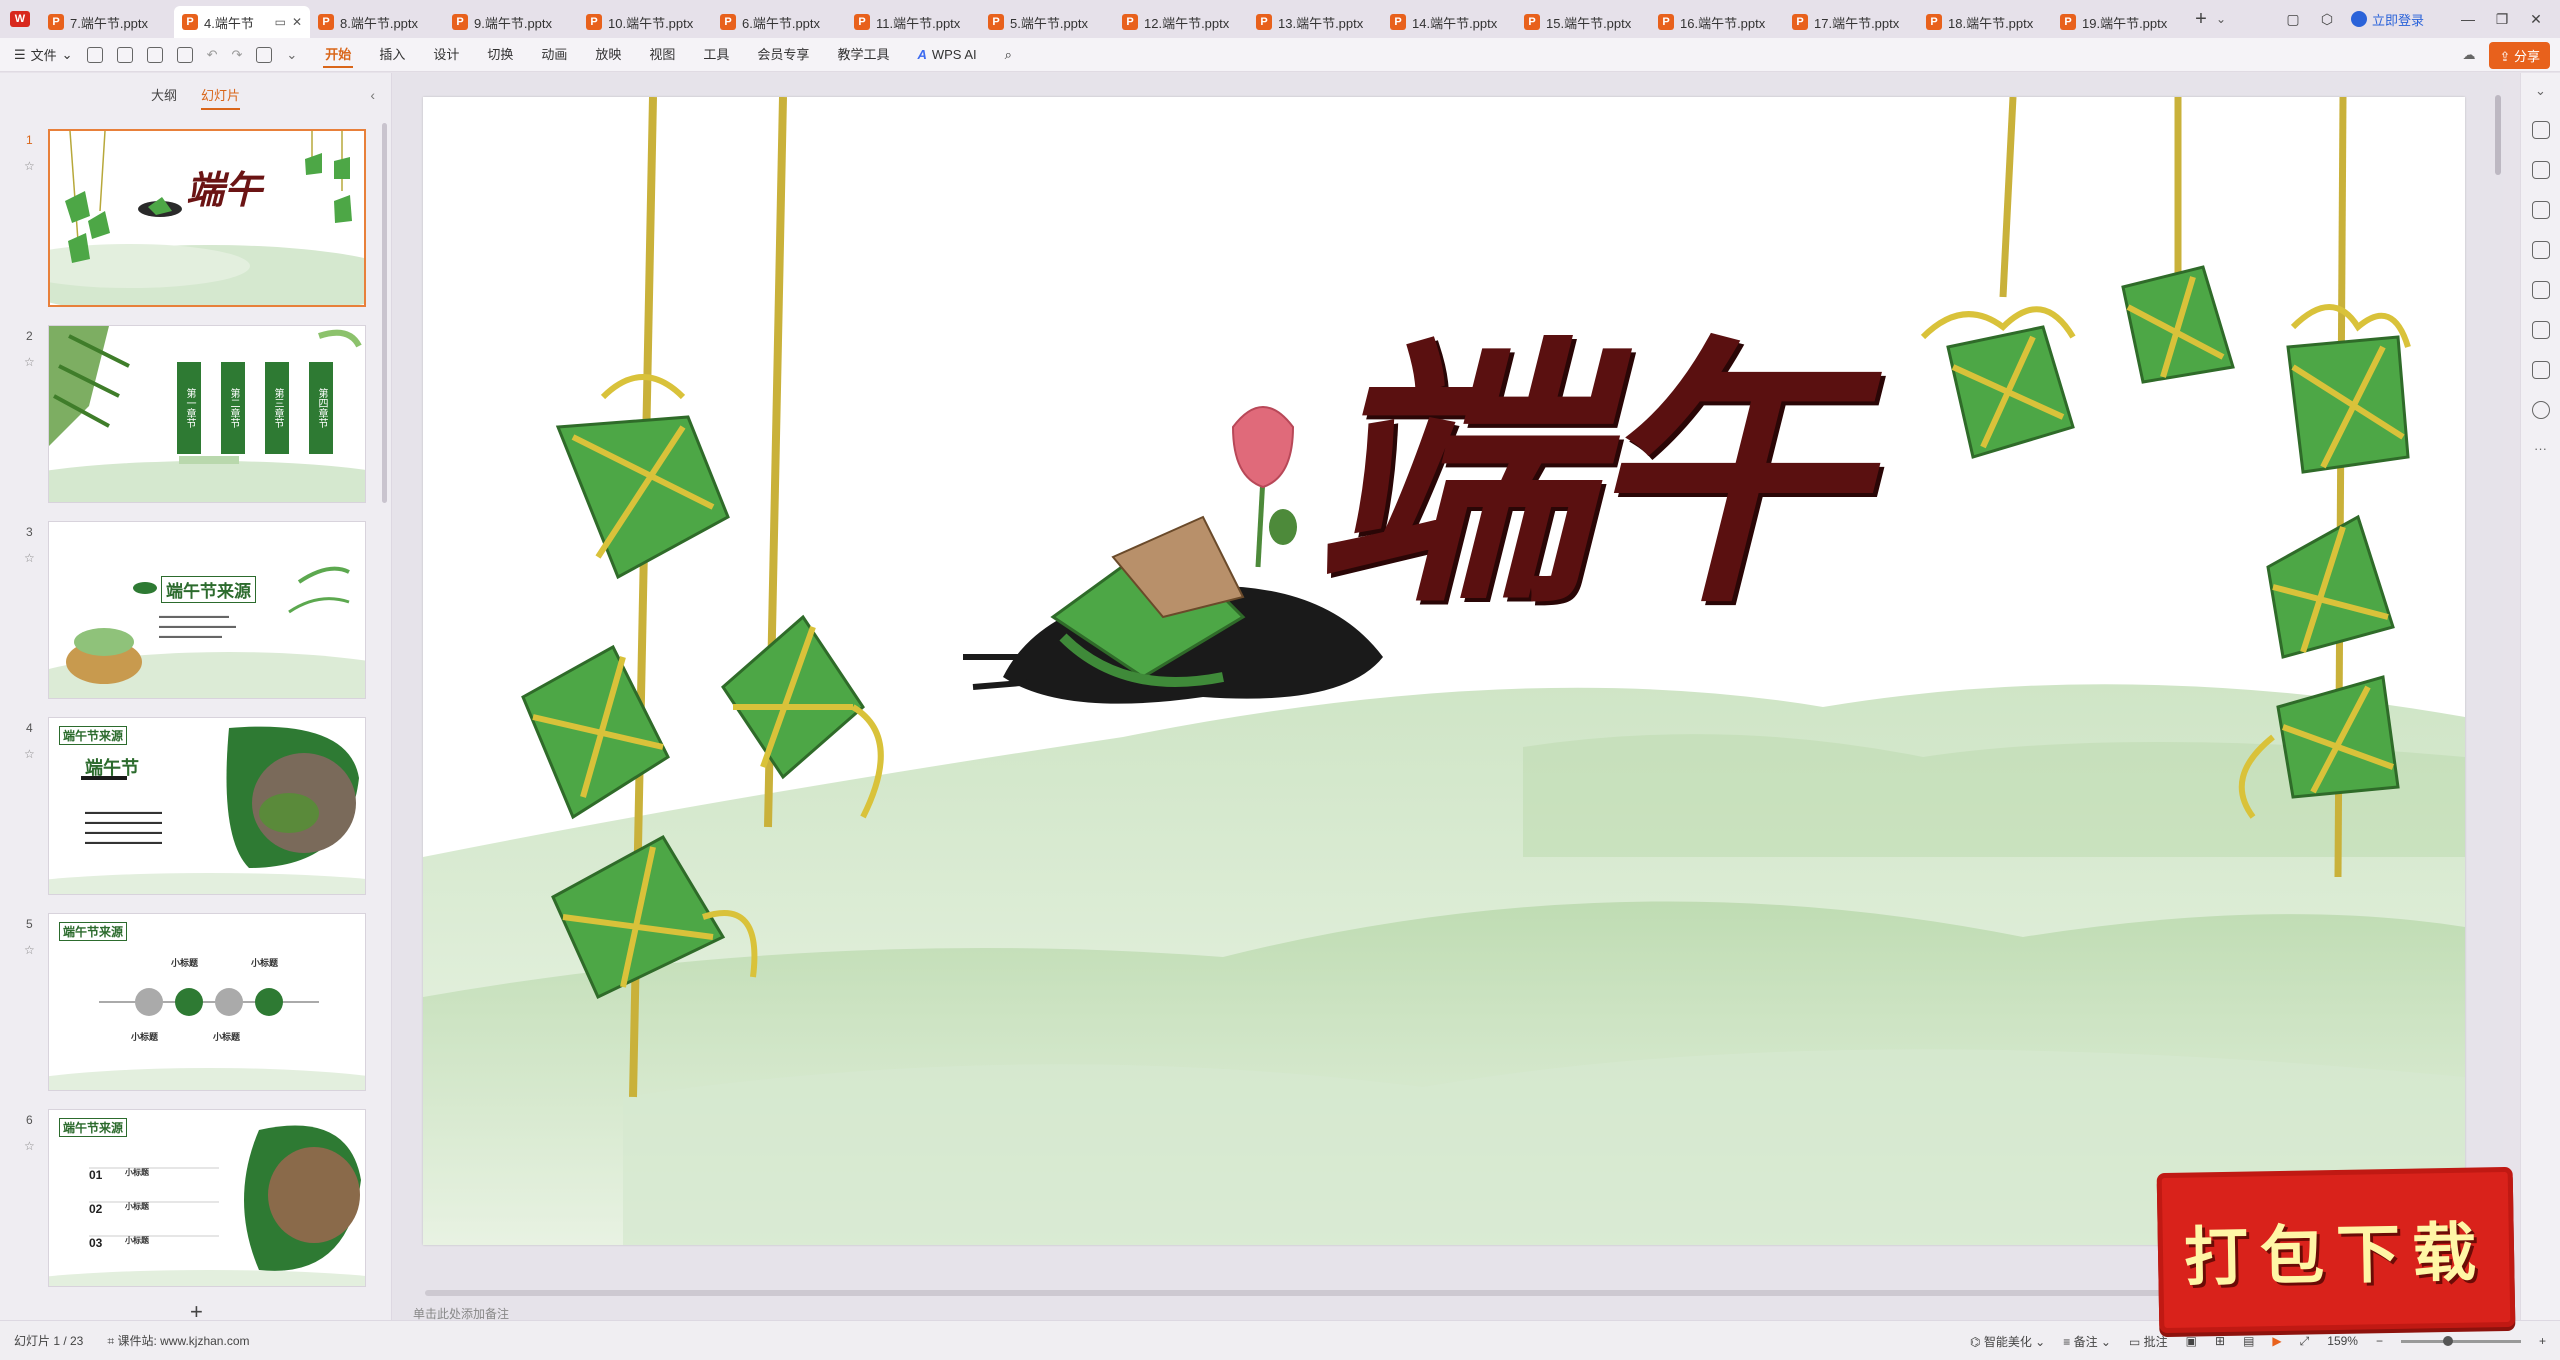 This screenshot has width=2560, height=1360. What do you see at coordinates (264, 54) in the screenshot?
I see `format-painter-icon` at bounding box center [264, 54].